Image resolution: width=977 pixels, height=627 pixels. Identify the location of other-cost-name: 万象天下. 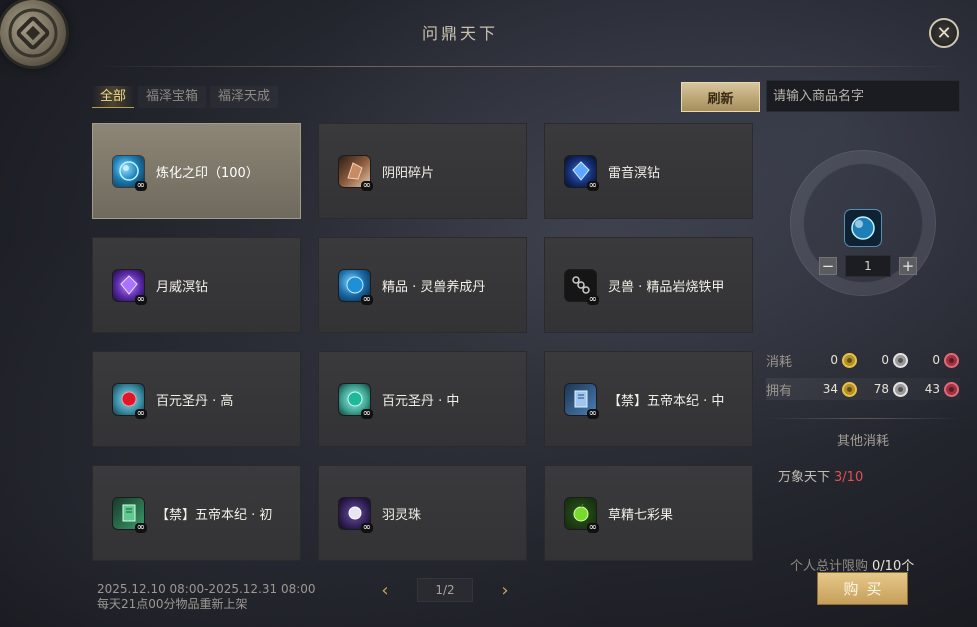
(804, 477).